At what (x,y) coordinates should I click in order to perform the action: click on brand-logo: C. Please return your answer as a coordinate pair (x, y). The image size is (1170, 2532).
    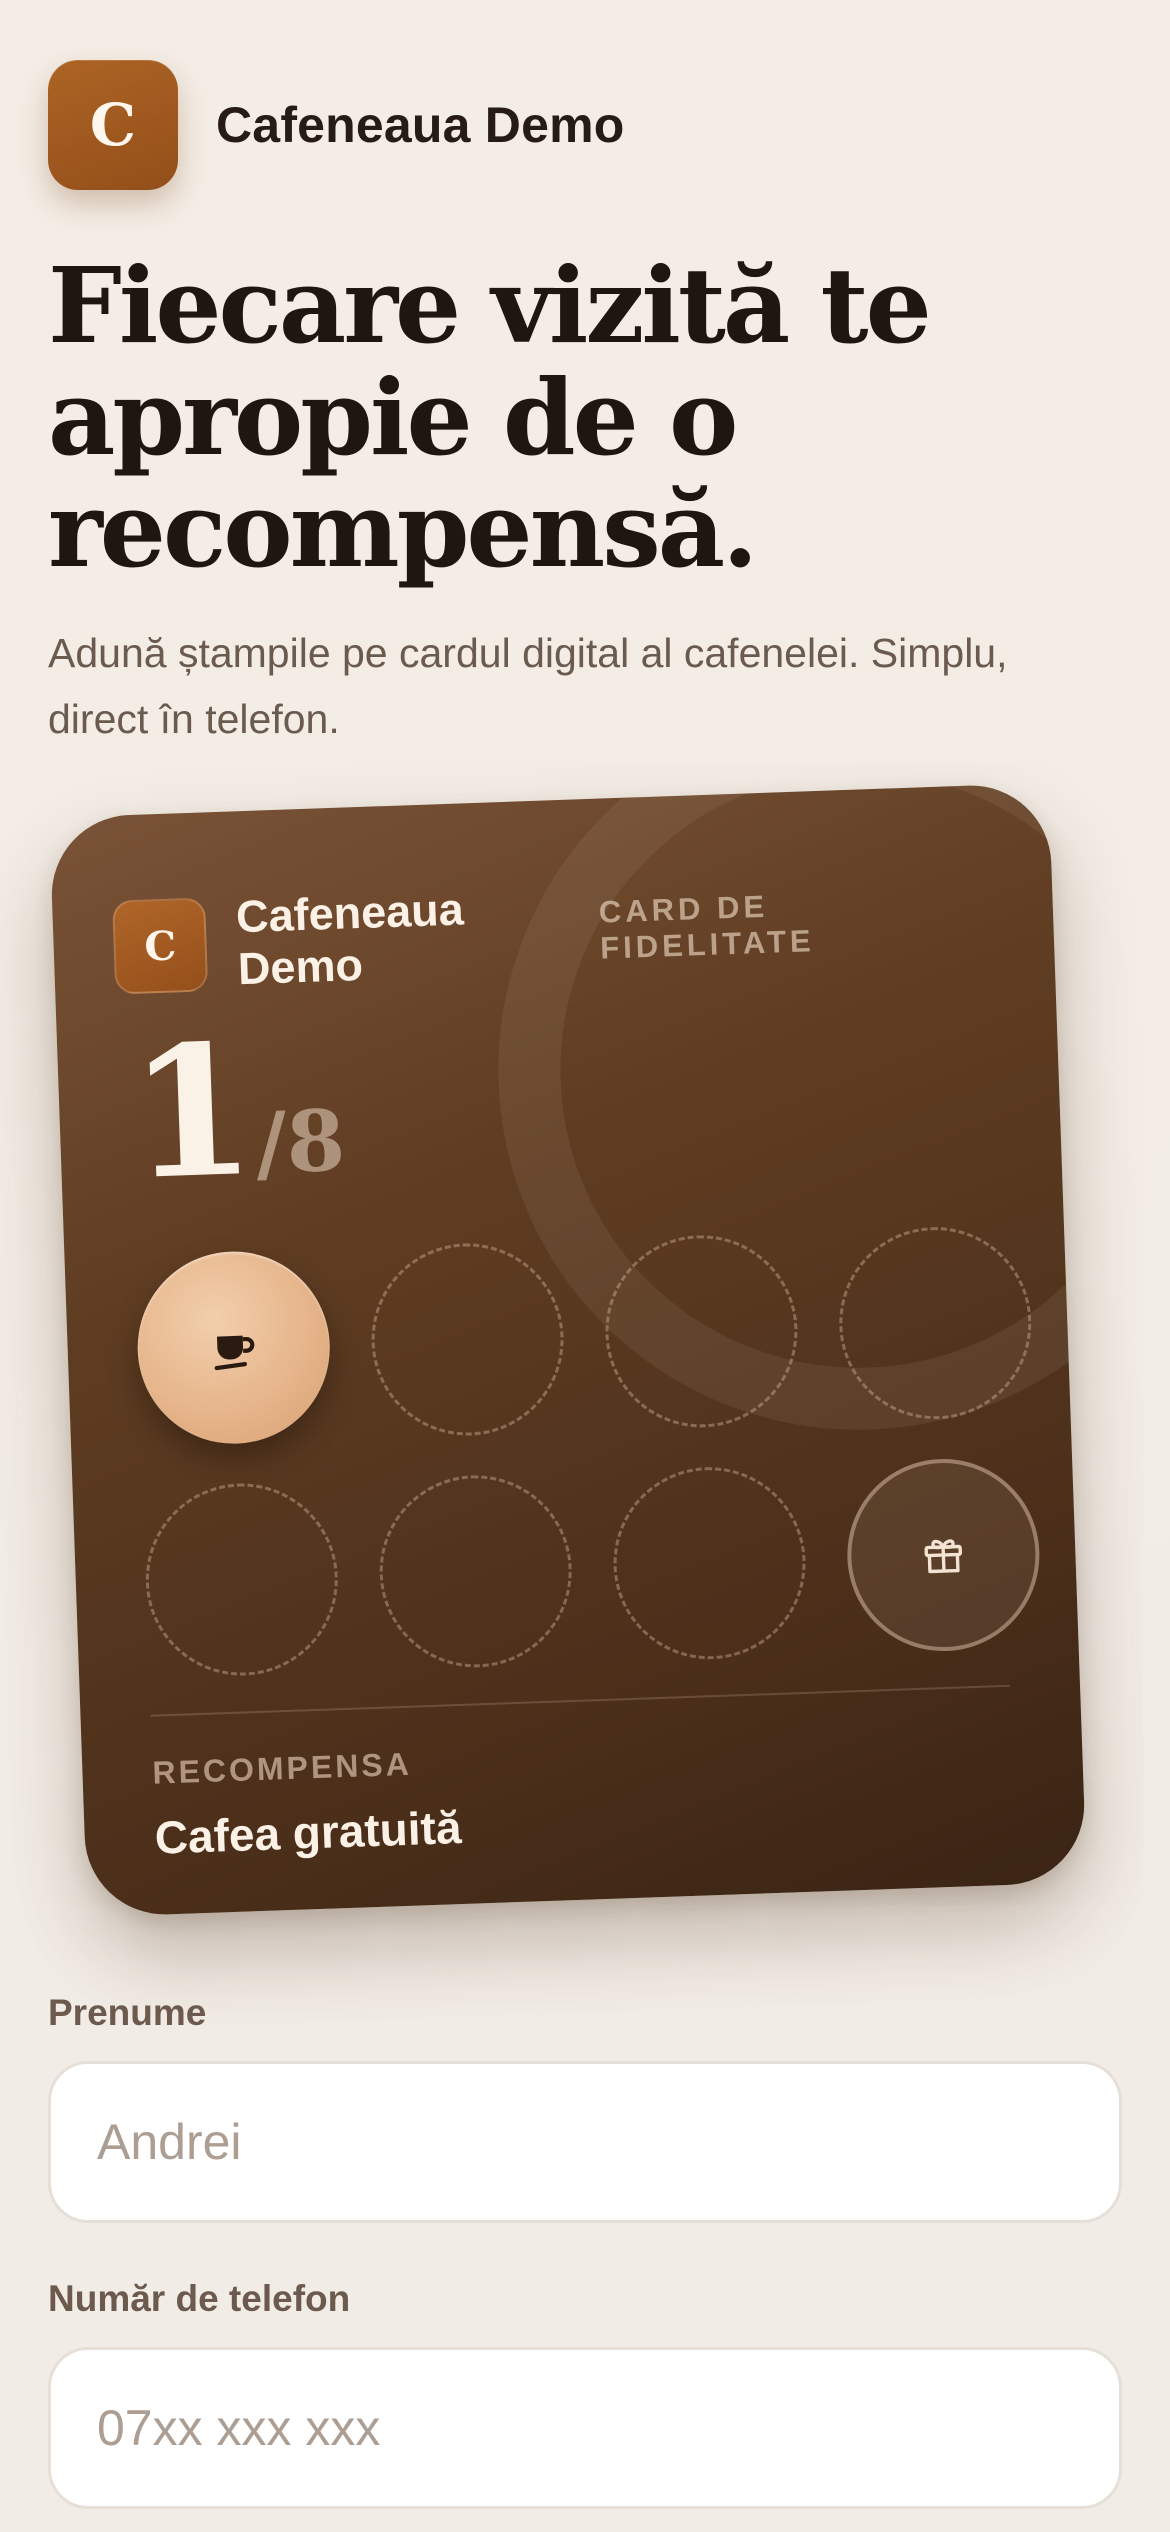
    Looking at the image, I should click on (113, 125).